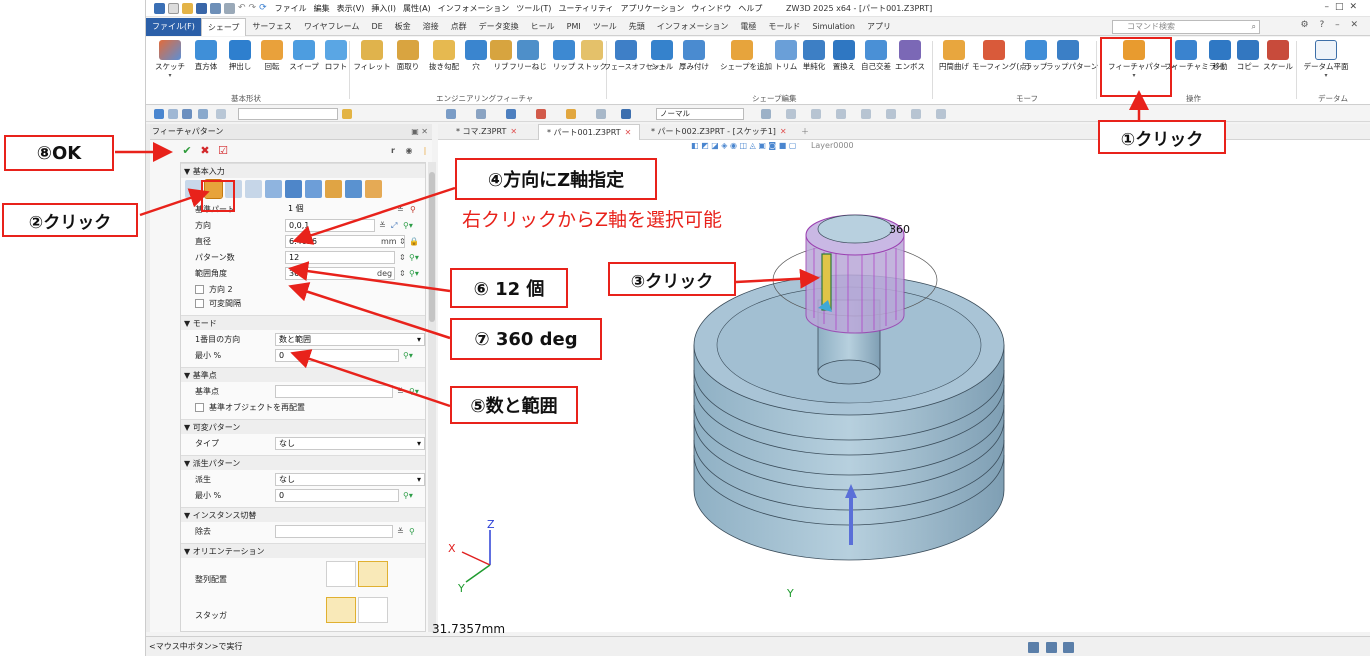 The height and width of the screenshot is (656, 1370). What do you see at coordinates (766, 114) in the screenshot?
I see `cursor-icon` at bounding box center [766, 114].